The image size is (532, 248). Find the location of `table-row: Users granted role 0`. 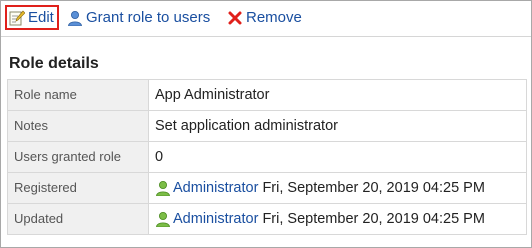

table-row: Users granted role 0 is located at coordinates (267, 157).